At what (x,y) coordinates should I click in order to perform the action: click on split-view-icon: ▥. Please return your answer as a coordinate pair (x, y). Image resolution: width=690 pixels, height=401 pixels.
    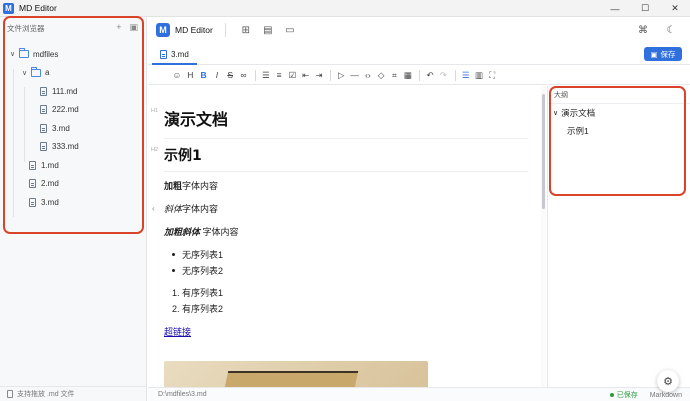
    Looking at the image, I should click on (479, 75).